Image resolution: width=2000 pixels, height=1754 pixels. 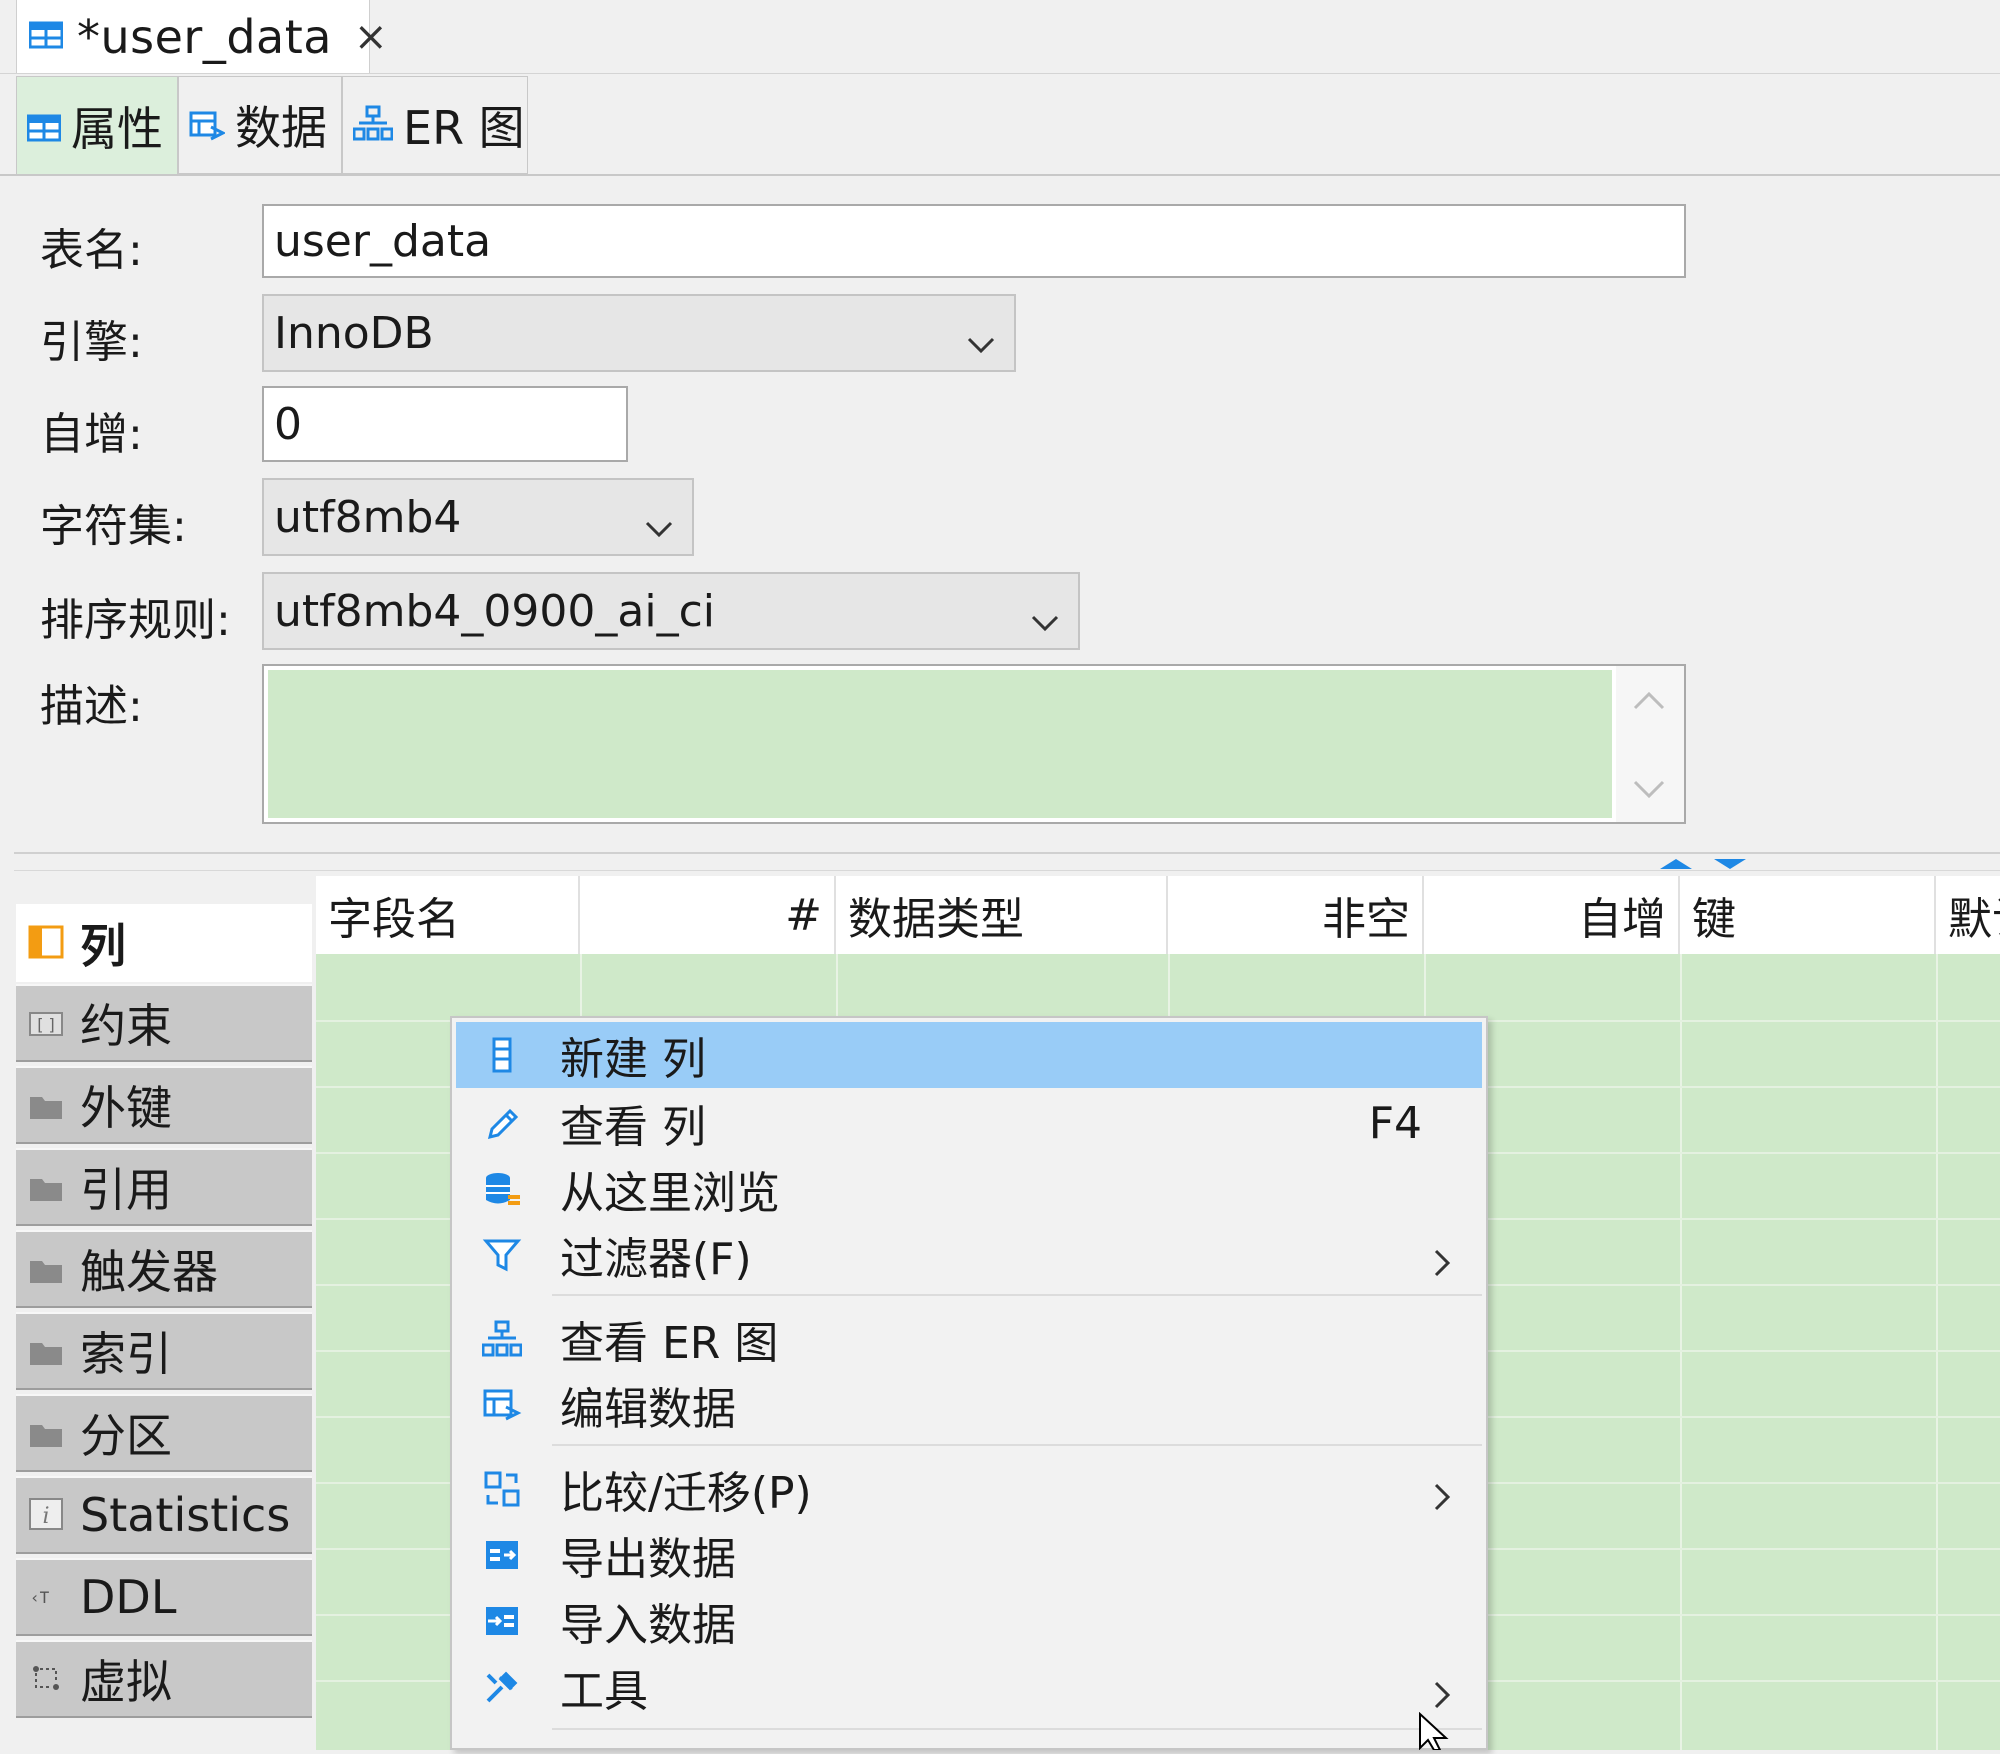 I want to click on tabstrip-divider, so click(x=1000, y=73).